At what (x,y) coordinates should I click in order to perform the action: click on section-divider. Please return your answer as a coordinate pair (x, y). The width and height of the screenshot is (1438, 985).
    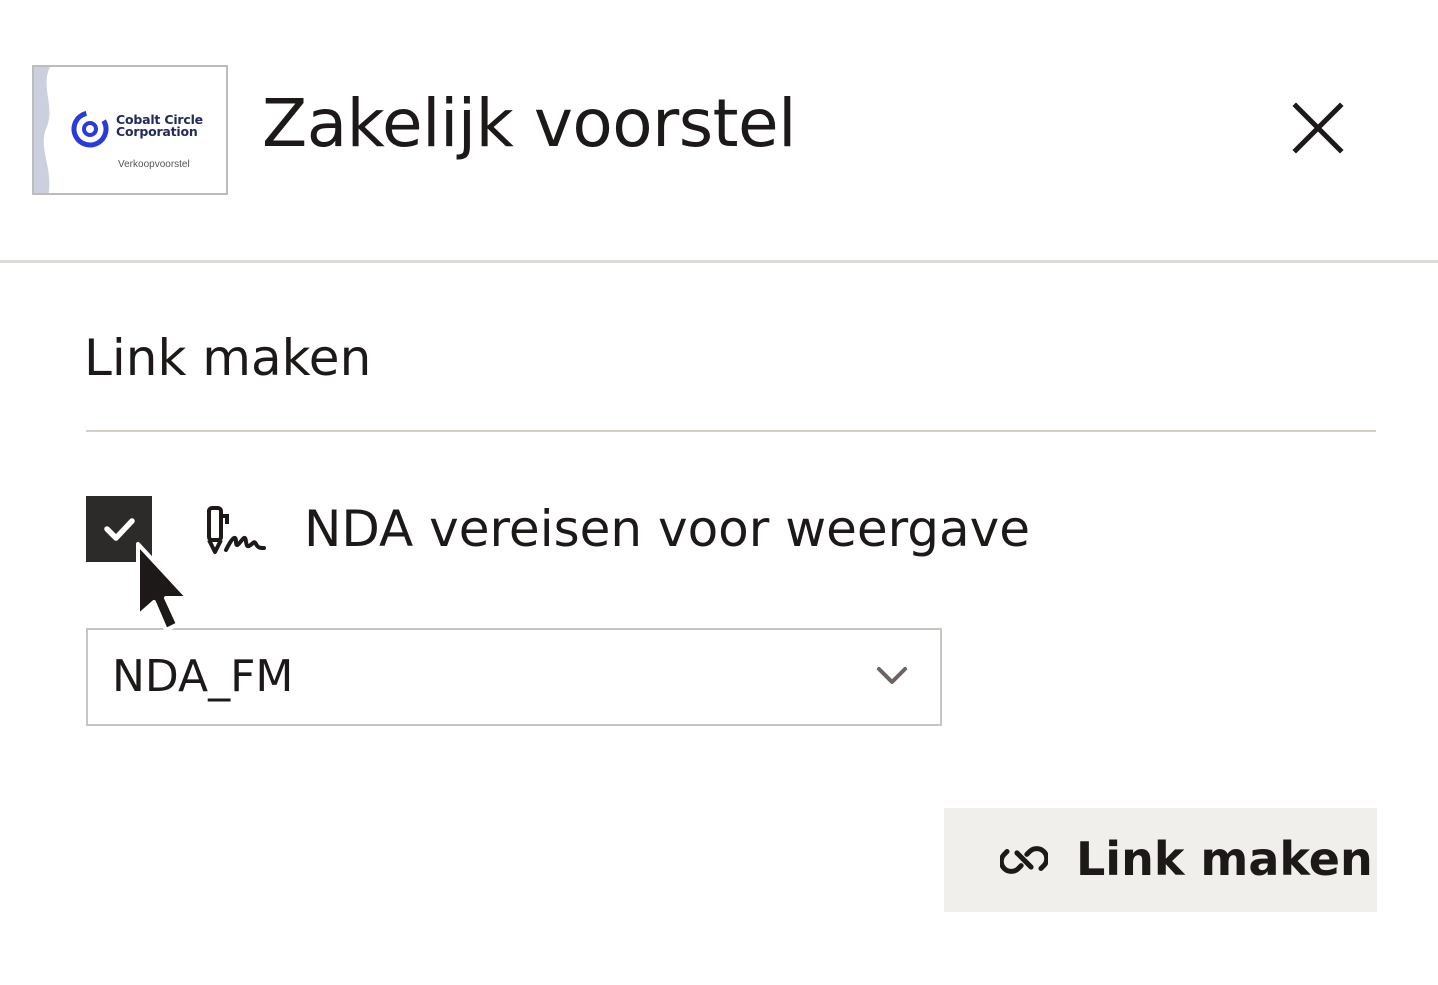
    Looking at the image, I should click on (731, 431).